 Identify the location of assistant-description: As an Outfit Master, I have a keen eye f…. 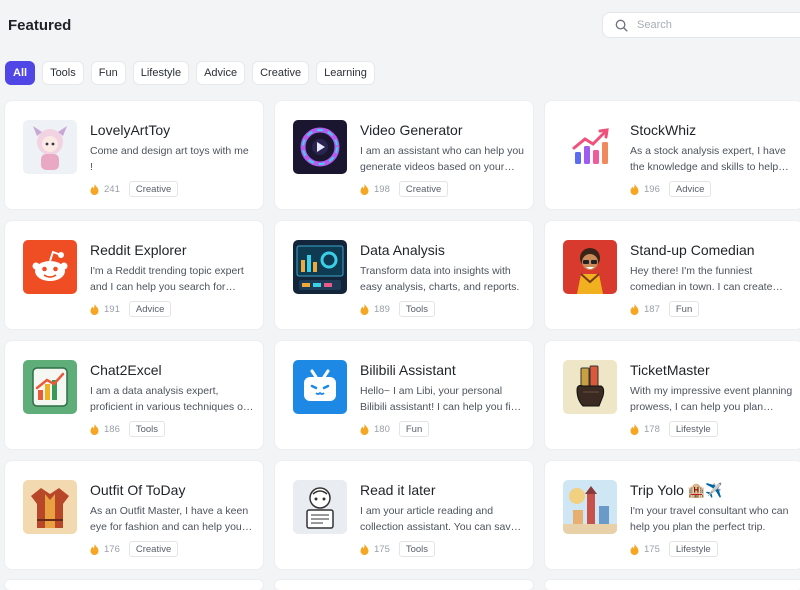
(169, 519).